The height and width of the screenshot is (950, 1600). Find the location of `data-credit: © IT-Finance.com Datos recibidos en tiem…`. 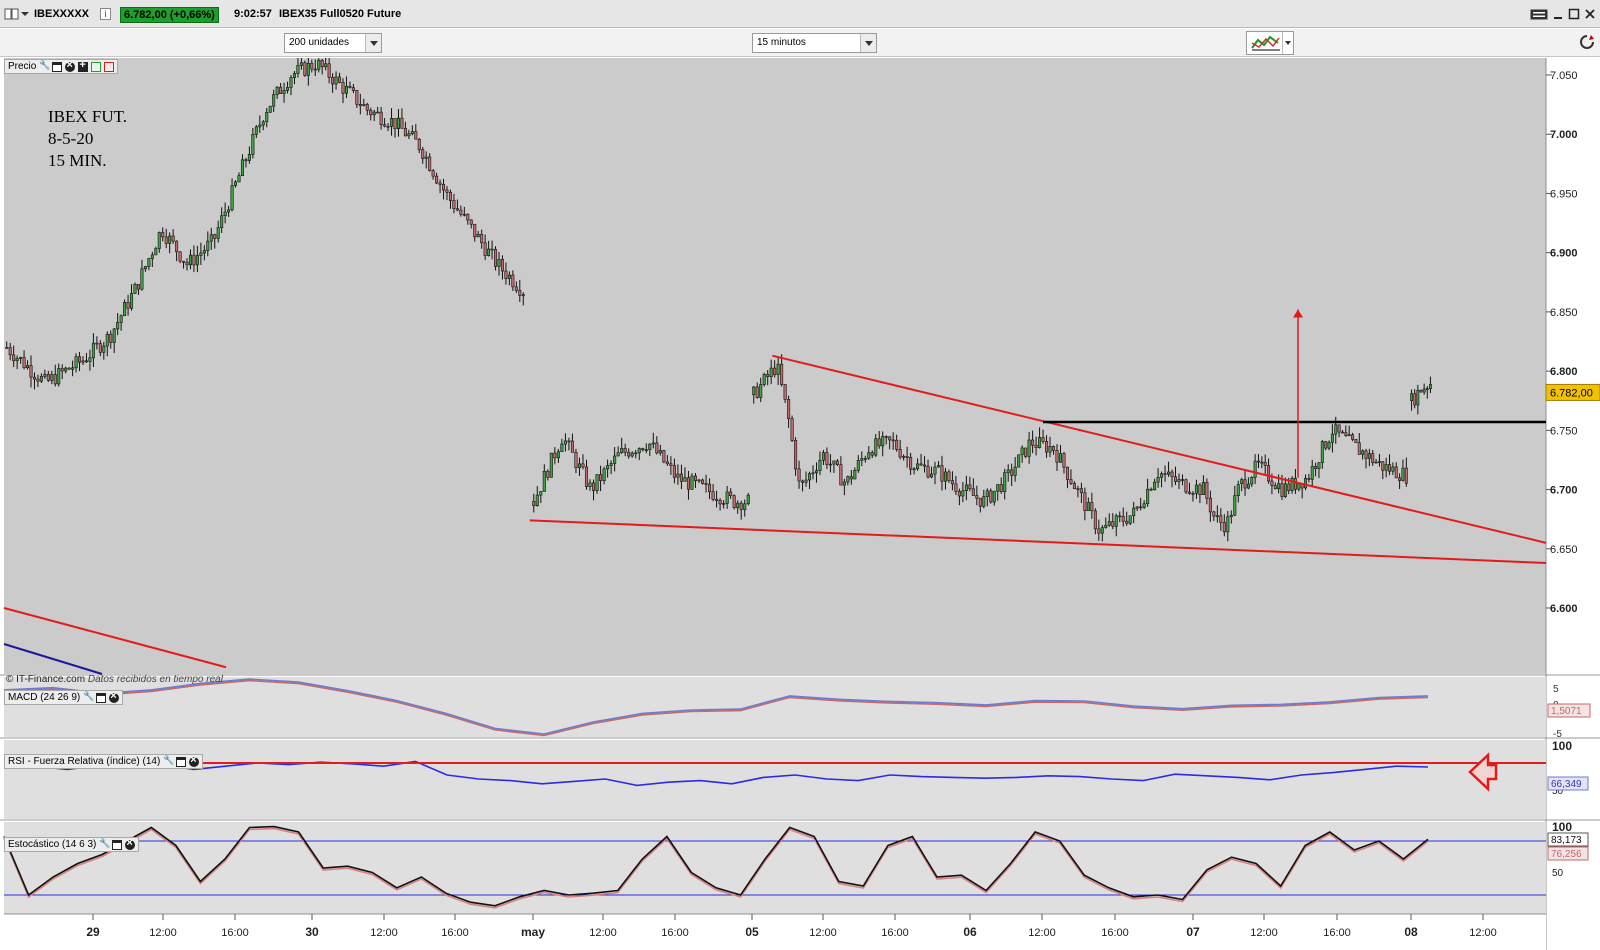

data-credit: © IT-Finance.com Datos recibidos en tiem… is located at coordinates (114, 679).